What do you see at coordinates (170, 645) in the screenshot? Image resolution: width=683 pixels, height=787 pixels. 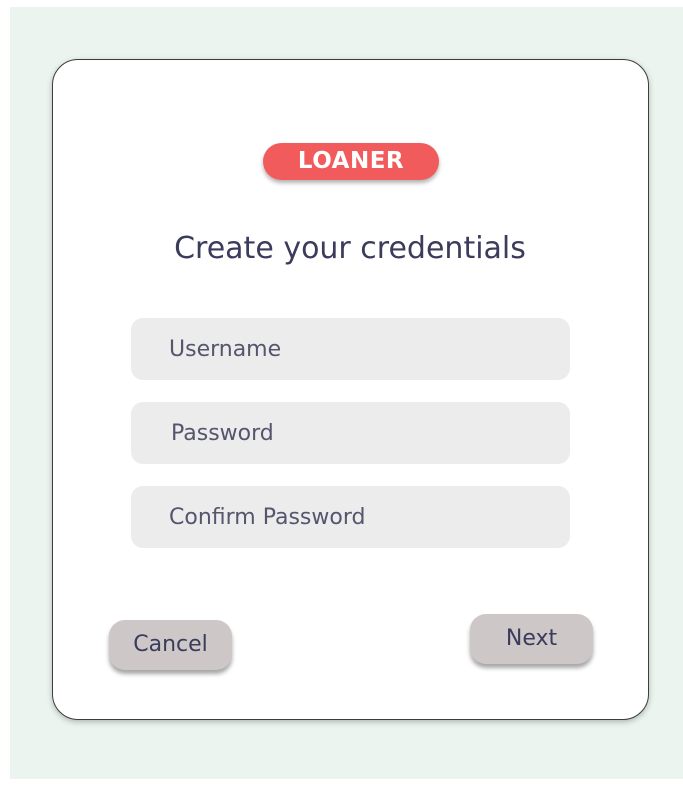 I see `cancel-button: Cancel` at bounding box center [170, 645].